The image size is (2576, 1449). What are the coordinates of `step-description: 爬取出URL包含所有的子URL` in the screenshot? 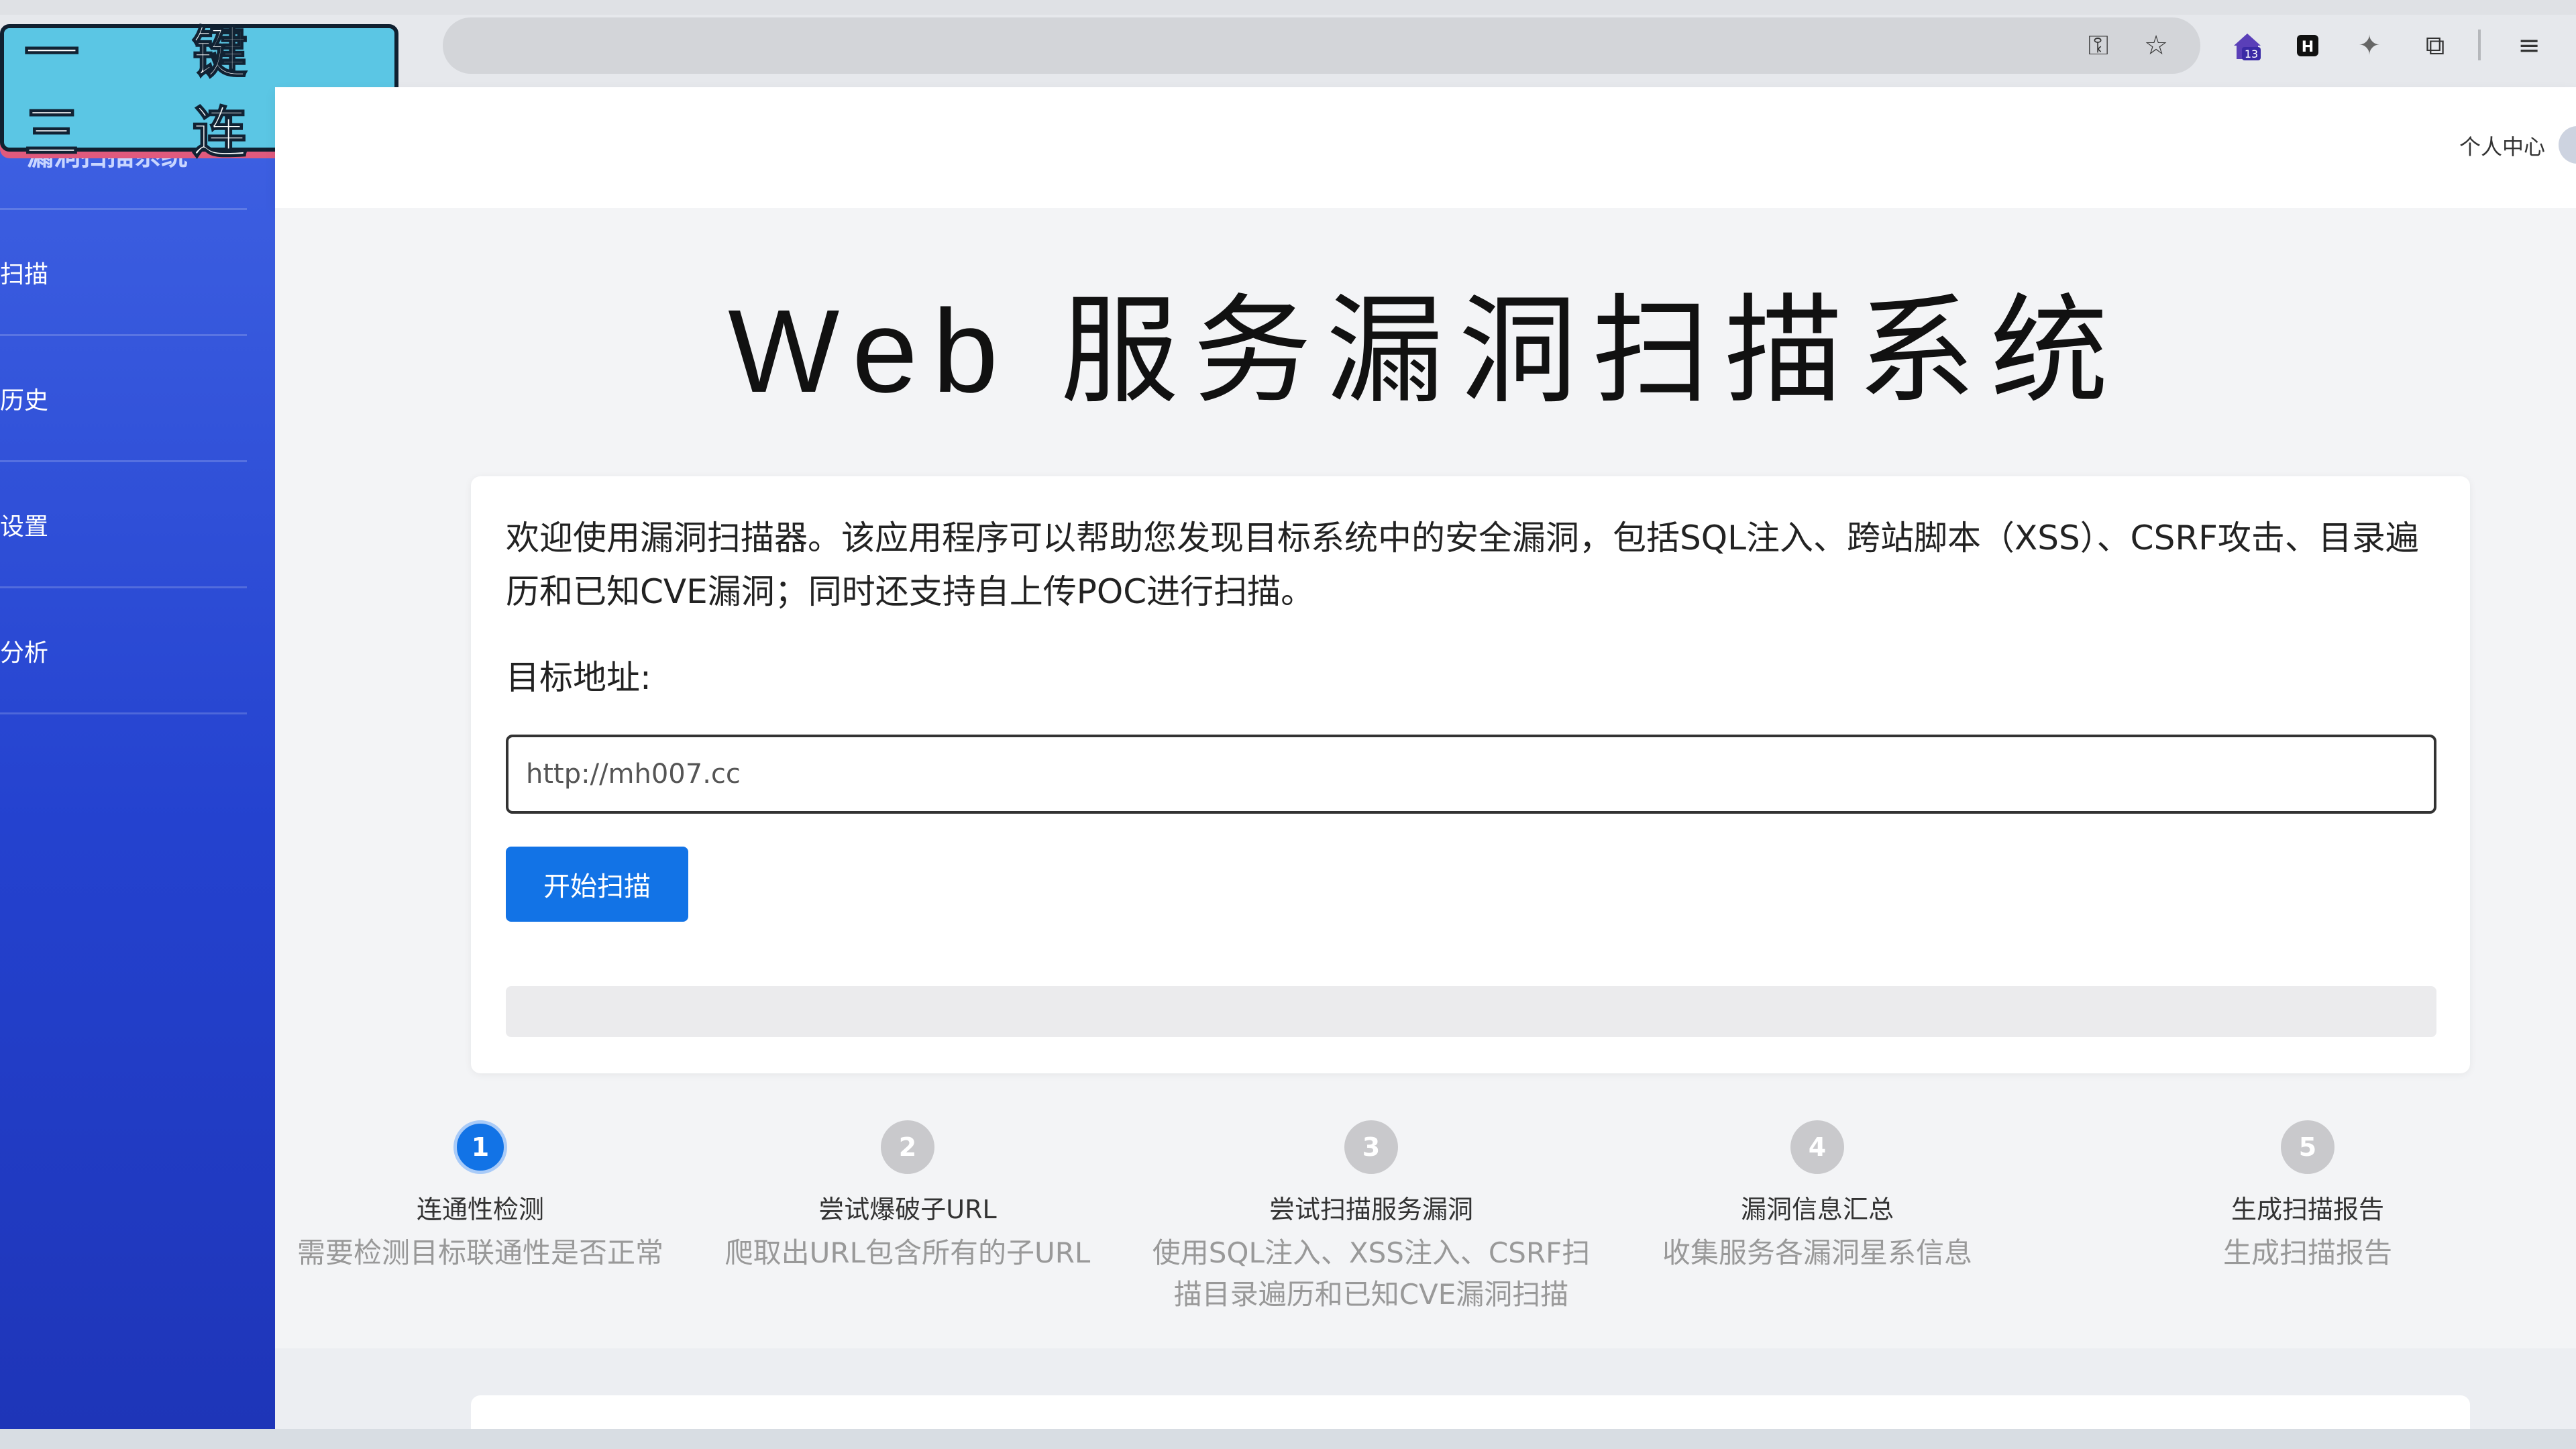 It's located at (907, 1252).